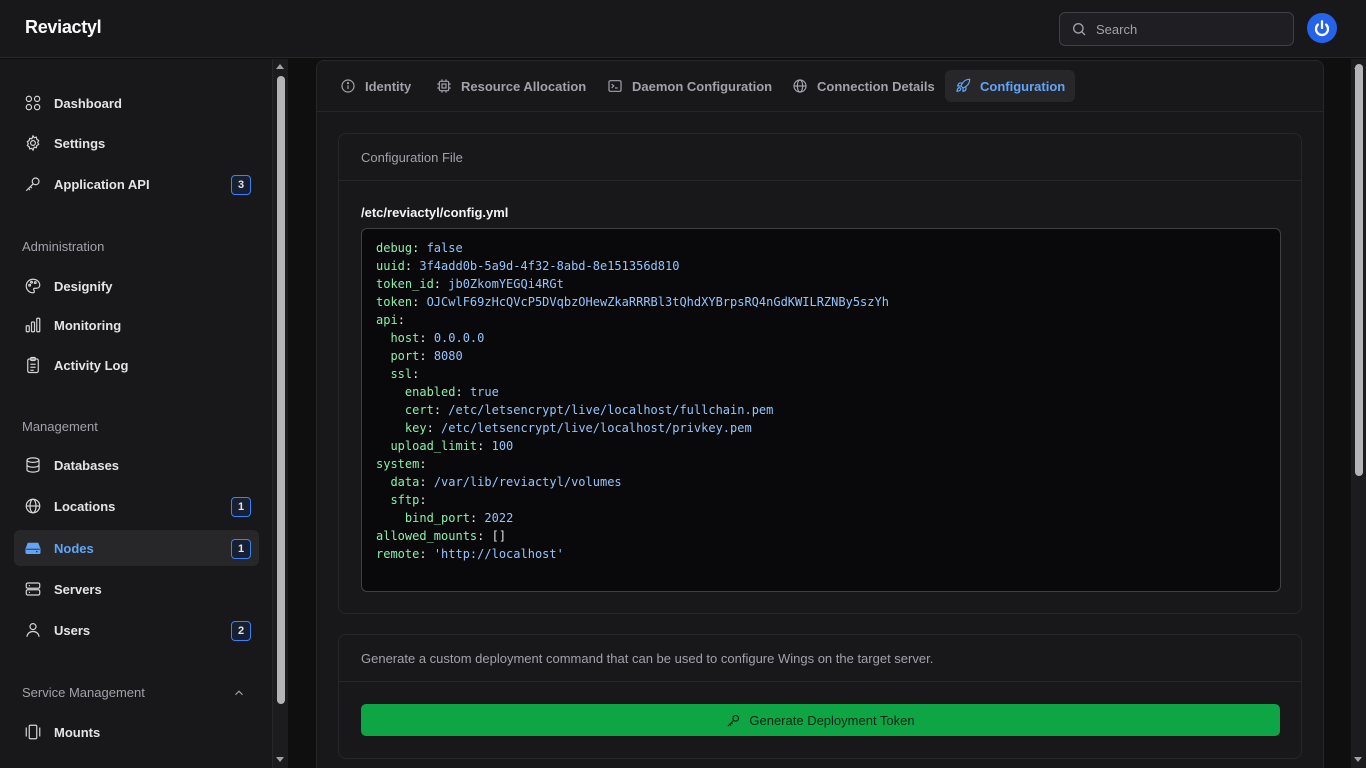 The width and height of the screenshot is (1366, 768). Describe the element at coordinates (136, 506) in the screenshot. I see `sidebar-item-locations: Locations 1` at that location.